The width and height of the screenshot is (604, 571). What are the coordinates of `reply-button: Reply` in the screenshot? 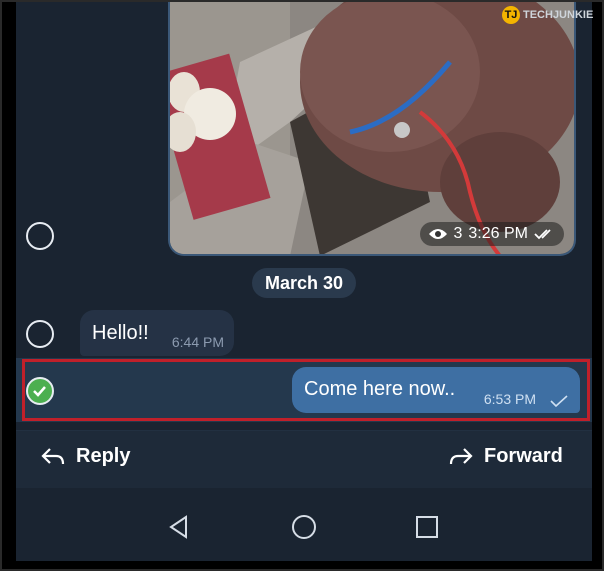 It's located at (85, 456).